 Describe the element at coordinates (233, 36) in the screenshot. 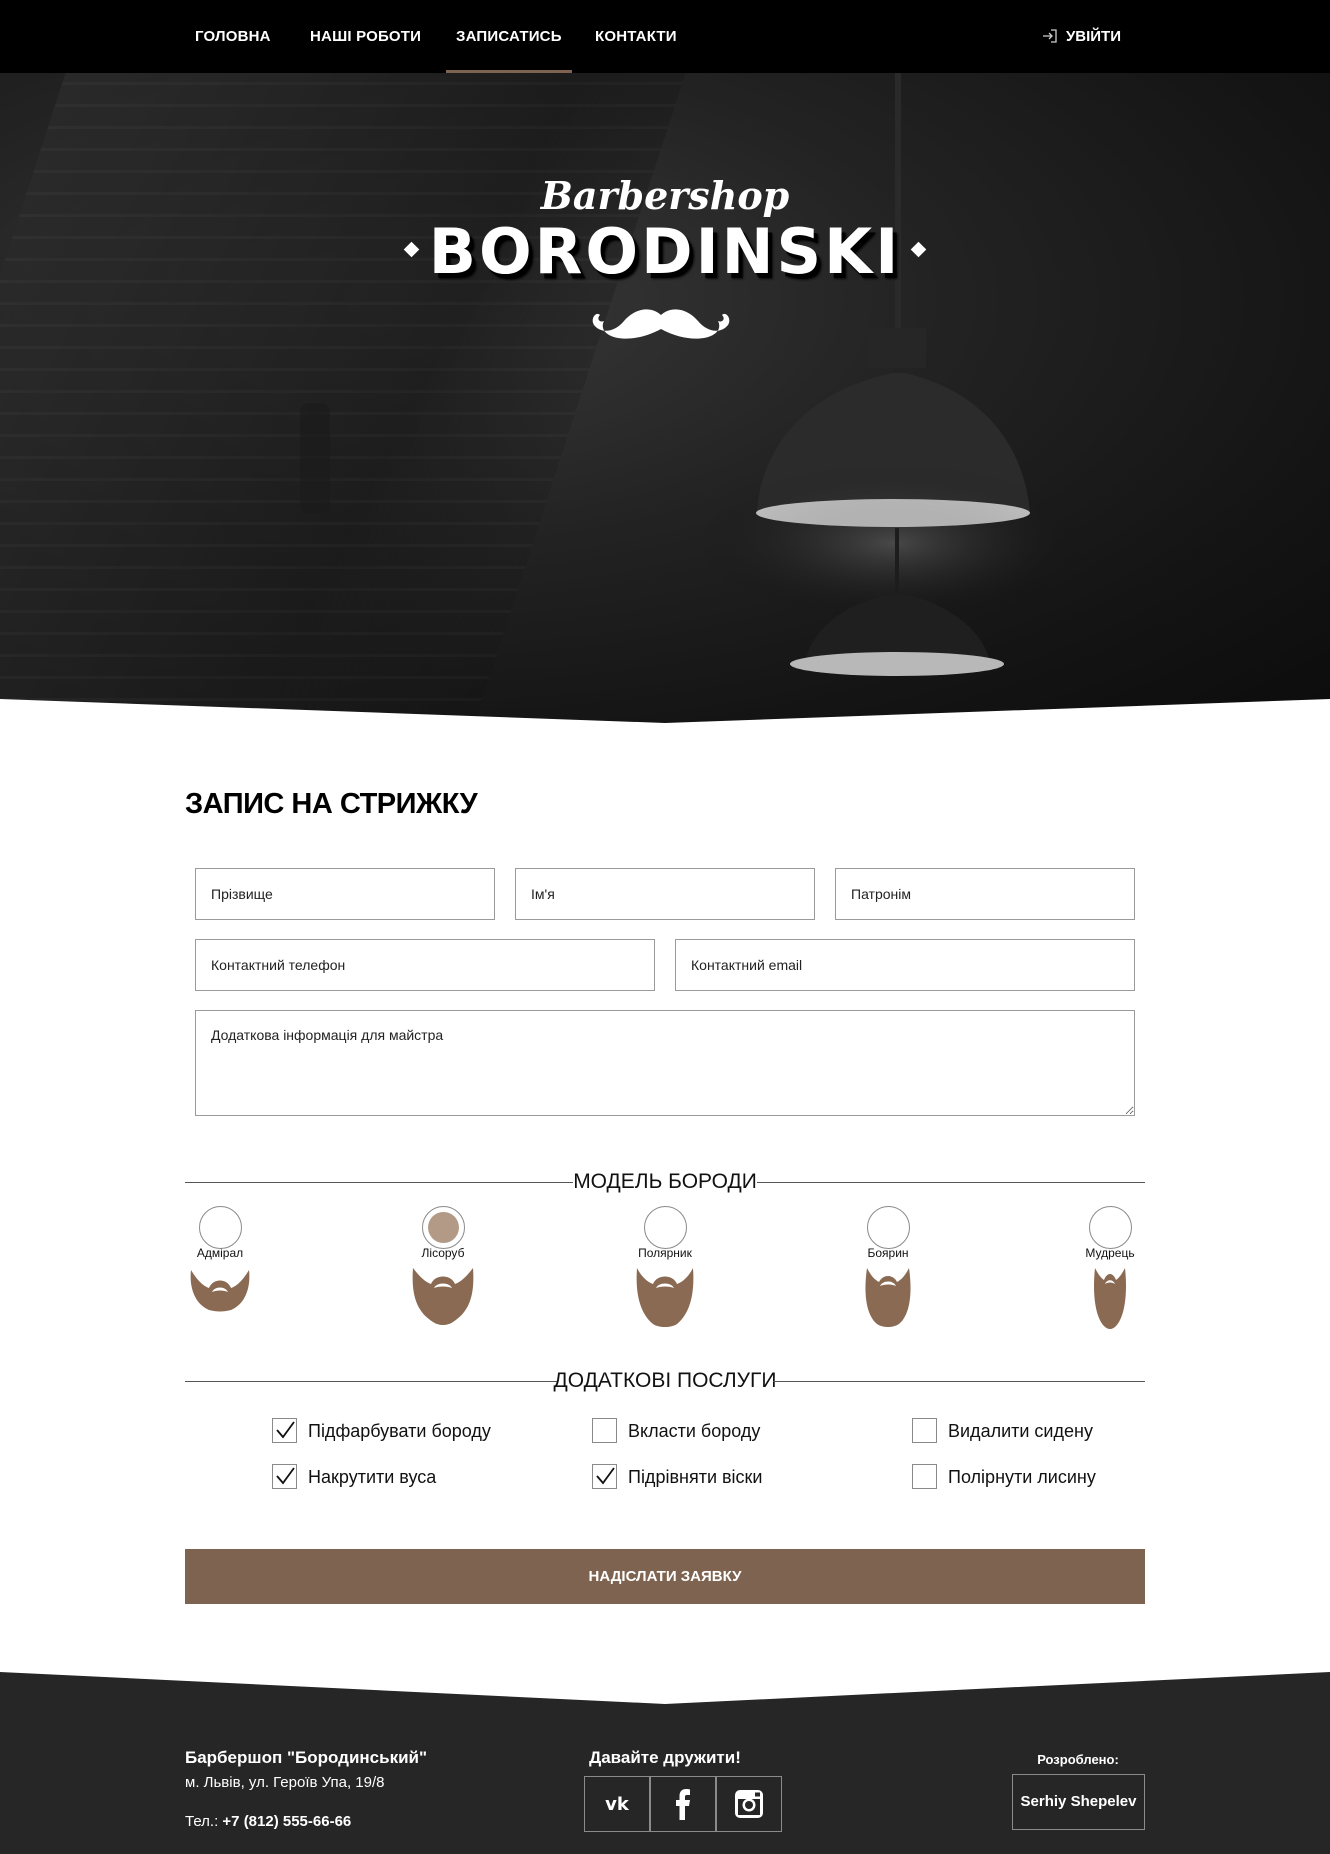

I see `nav-item-home: ГОЛОВНА` at that location.